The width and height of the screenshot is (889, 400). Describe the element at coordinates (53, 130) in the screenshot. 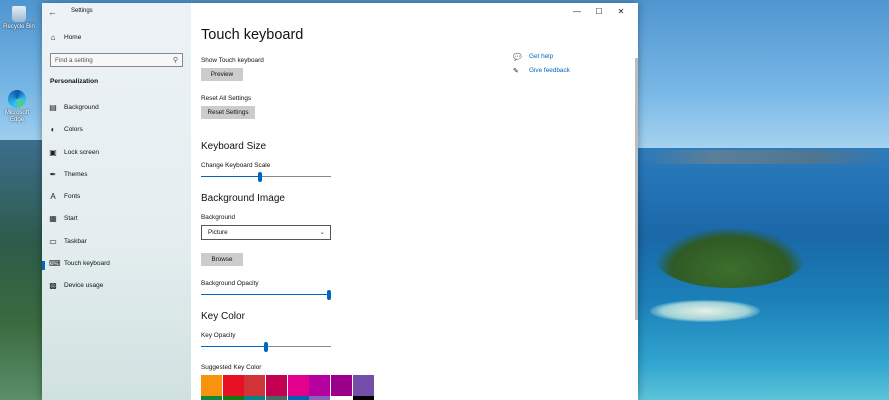

I see `palette-icon: ◐` at that location.